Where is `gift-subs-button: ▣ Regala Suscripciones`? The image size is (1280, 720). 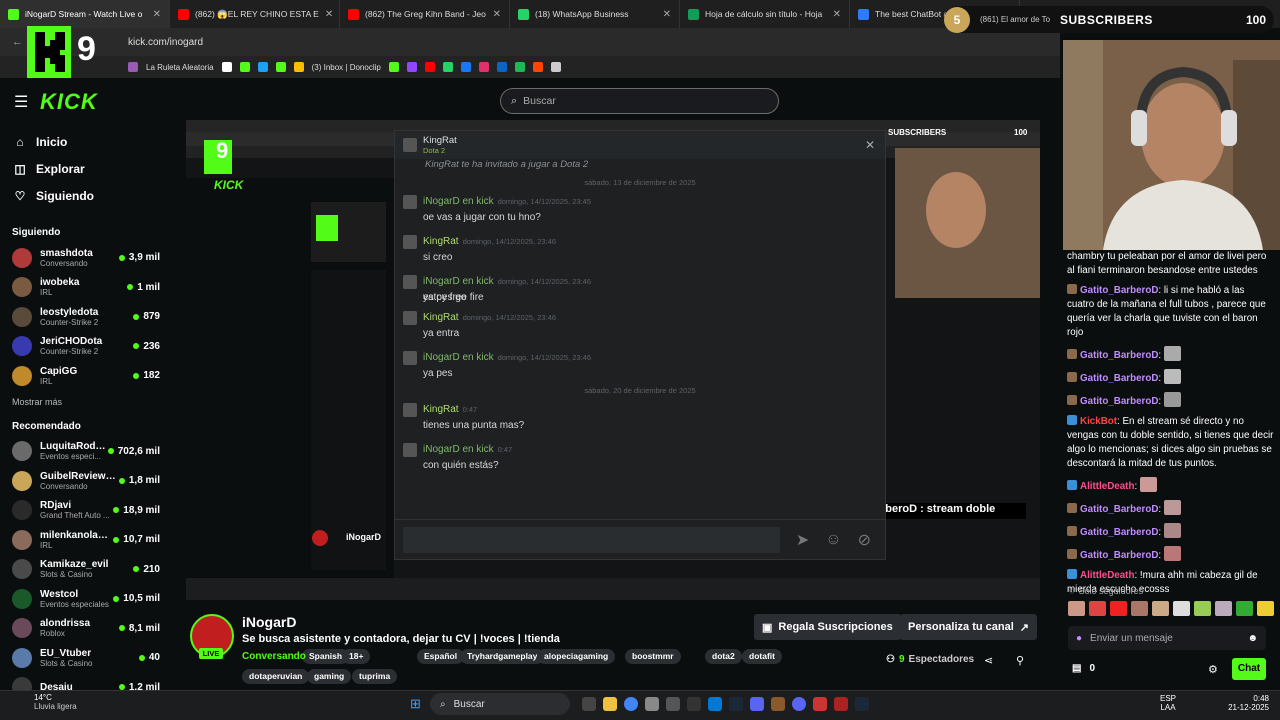
gift-subs-button: ▣ Regala Suscripciones is located at coordinates (827, 627).